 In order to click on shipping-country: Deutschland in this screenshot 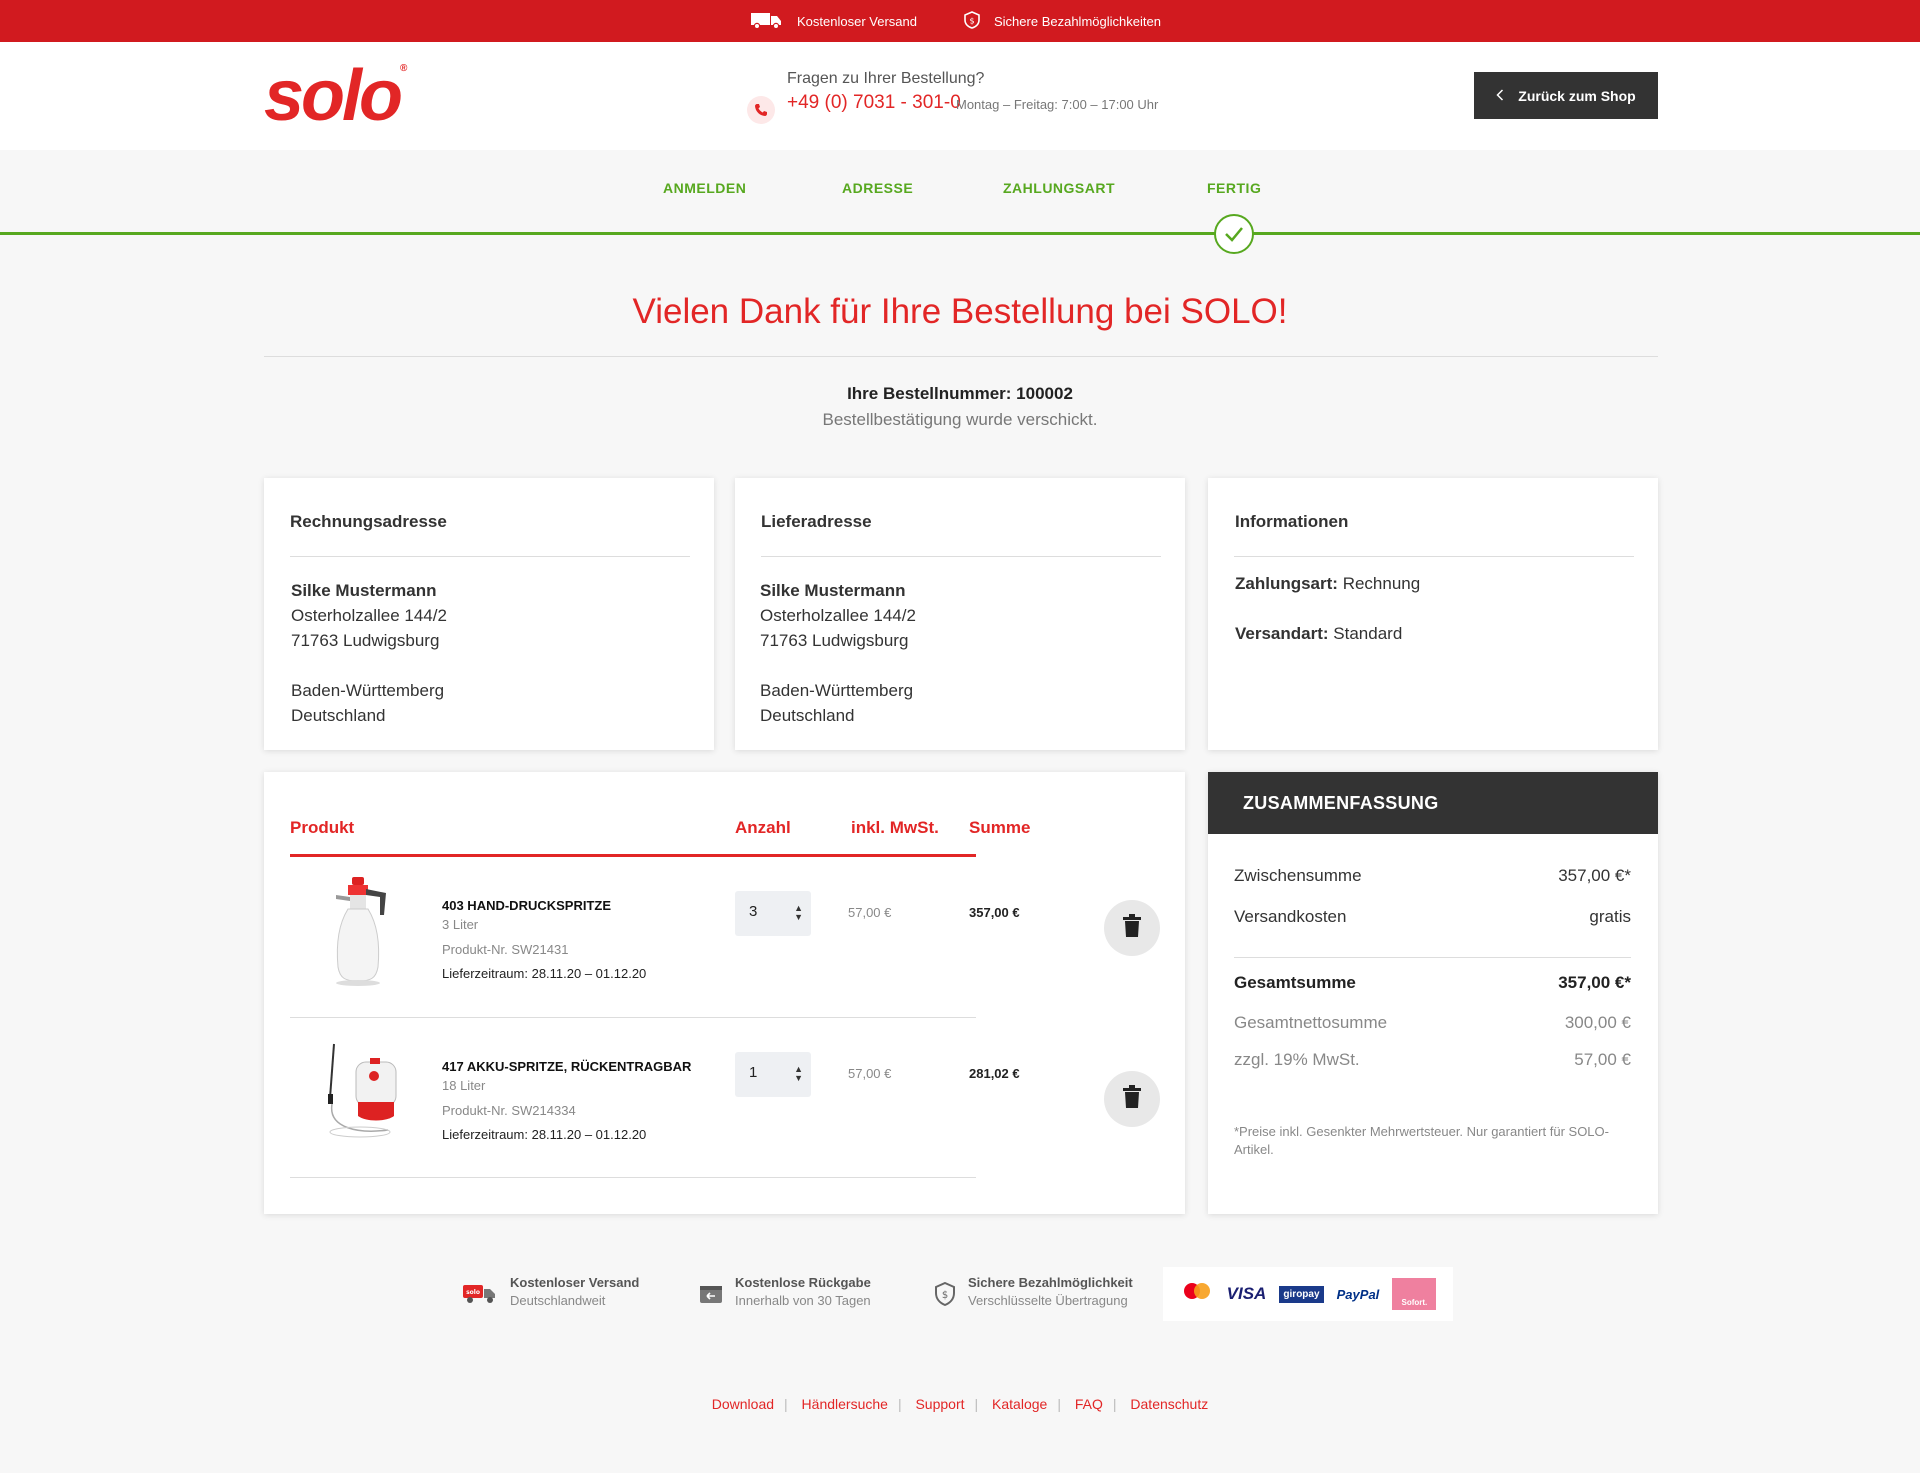, I will do `click(807, 715)`.